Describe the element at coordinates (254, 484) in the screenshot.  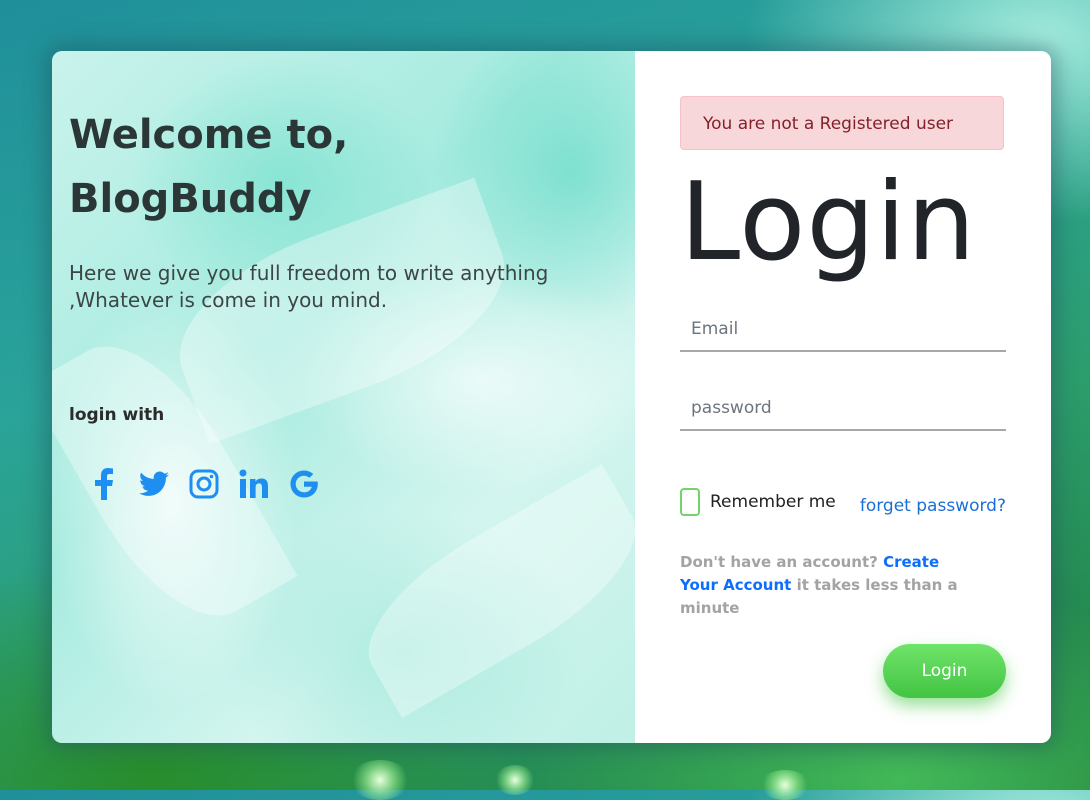
I see `linkedin-icon` at that location.